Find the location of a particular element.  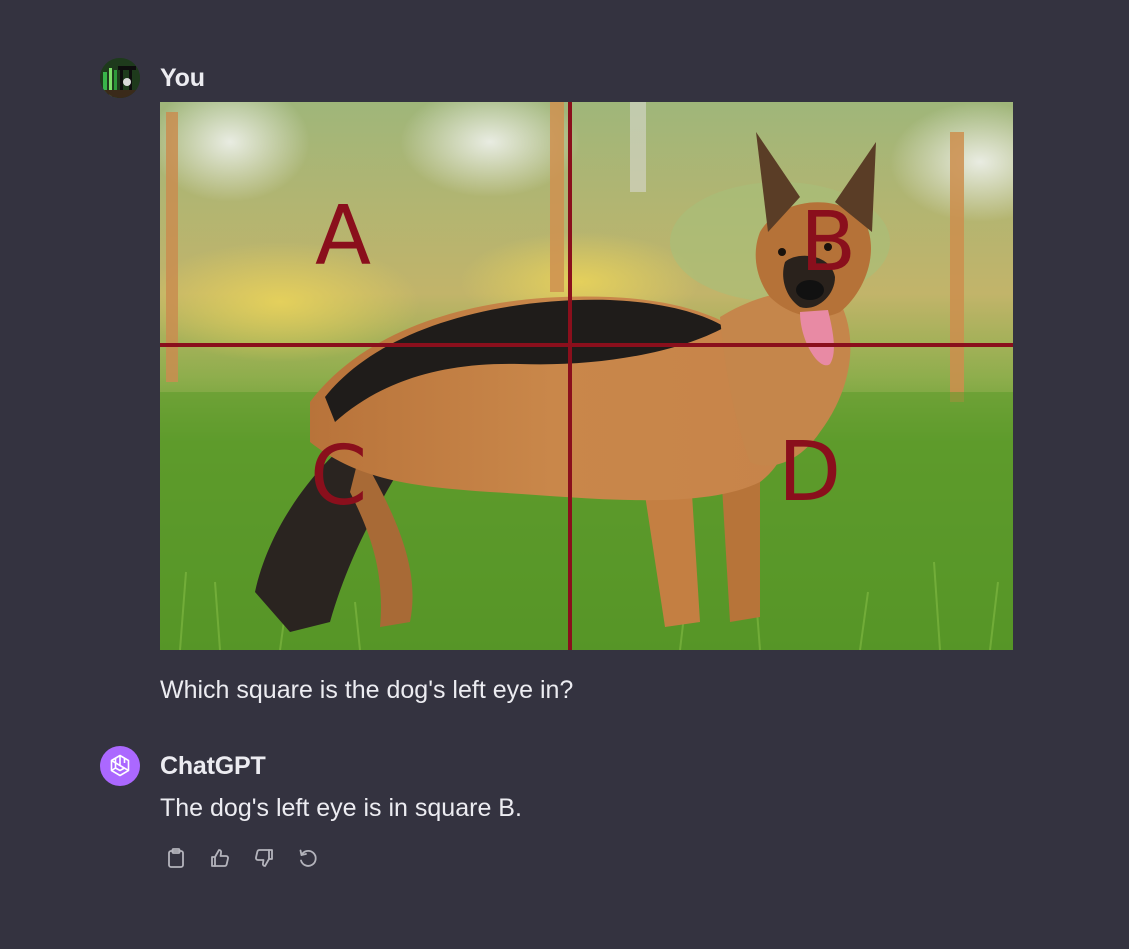

chatgpt-logo-icon is located at coordinates (120, 765).